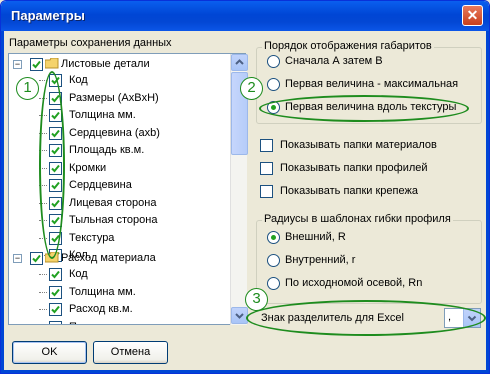 This screenshot has width=490, height=374. I want to click on annotation-marker-2: 2, so click(251, 88).